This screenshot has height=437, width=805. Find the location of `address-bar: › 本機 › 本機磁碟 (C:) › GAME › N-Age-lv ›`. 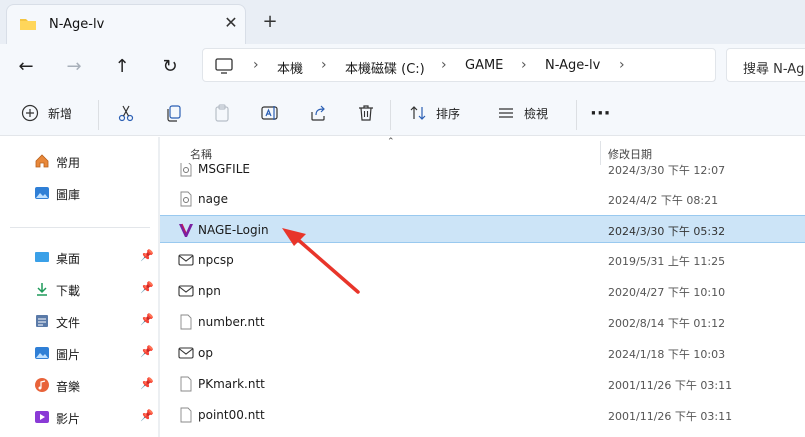

address-bar: › 本機 › 本機磁碟 (C:) › GAME › N-Age-lv › is located at coordinates (459, 65).